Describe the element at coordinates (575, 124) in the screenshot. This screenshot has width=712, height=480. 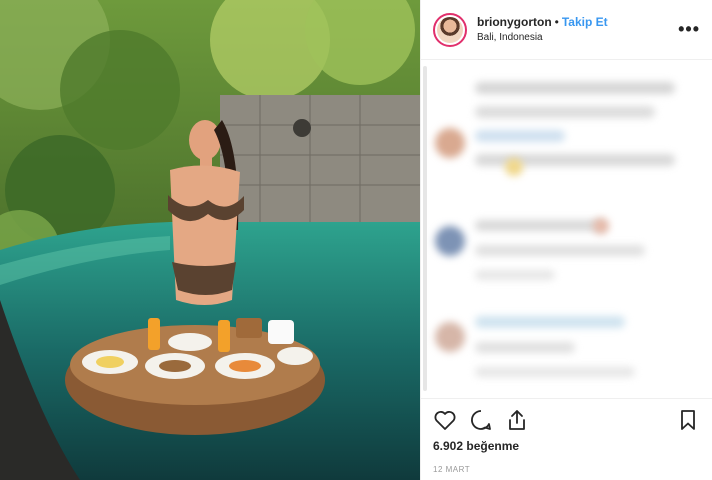
I see `blurred-caption` at that location.